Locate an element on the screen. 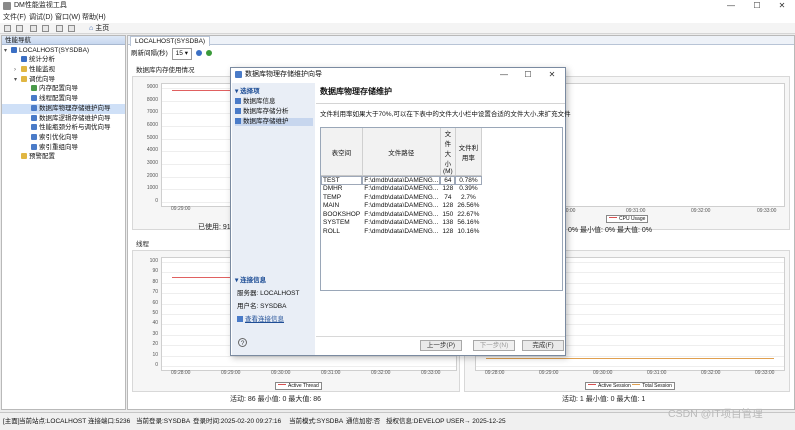 The height and width of the screenshot is (430, 795). tree-item: 线程配置向导 is located at coordinates (63, 99).